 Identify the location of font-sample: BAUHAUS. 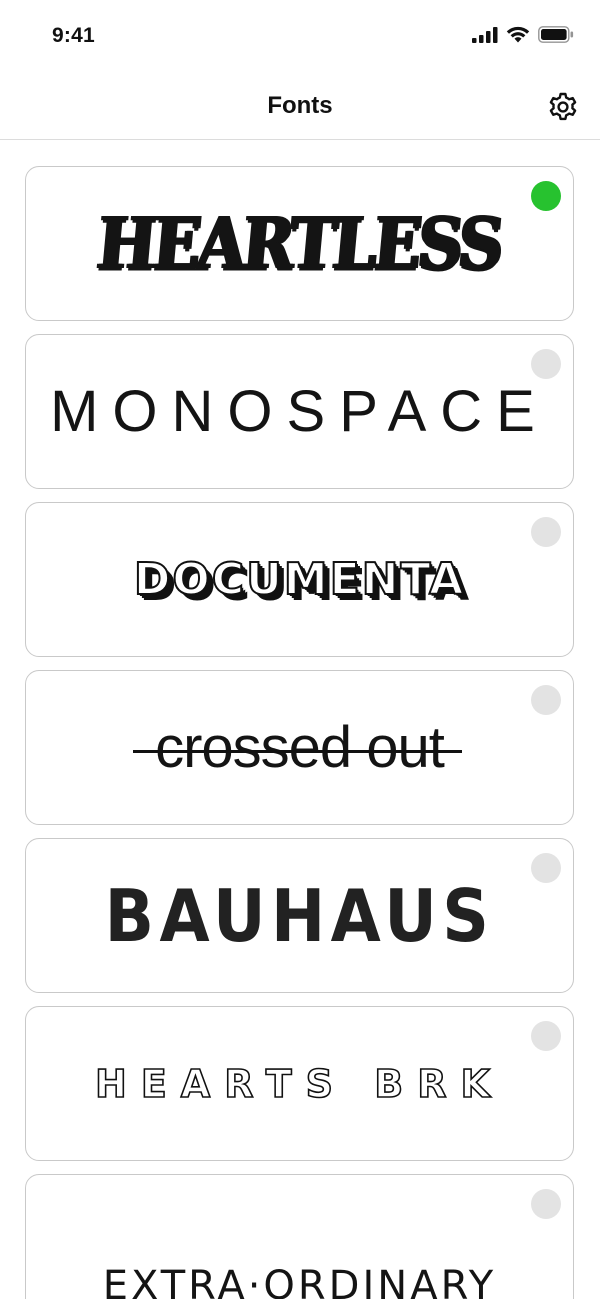
(299, 915).